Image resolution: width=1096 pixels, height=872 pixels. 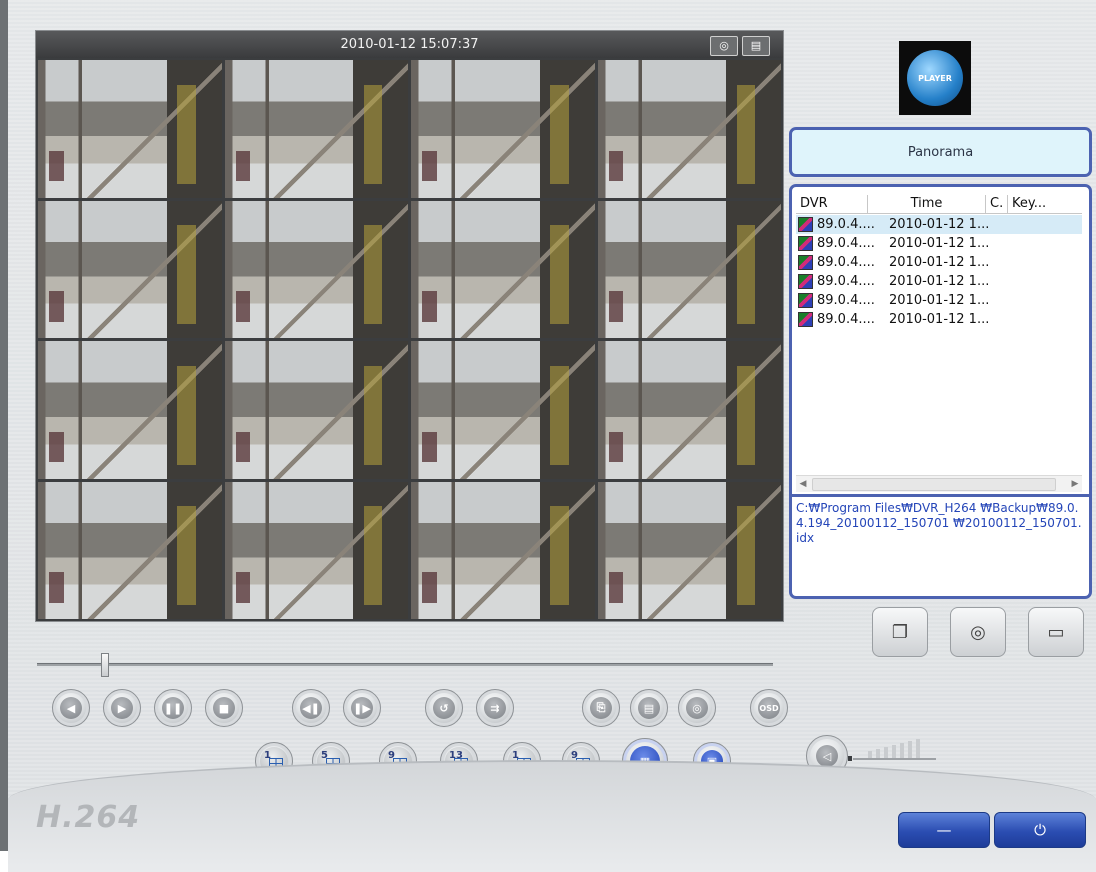 What do you see at coordinates (105, 665) in the screenshot?
I see `timeline-thumb` at bounding box center [105, 665].